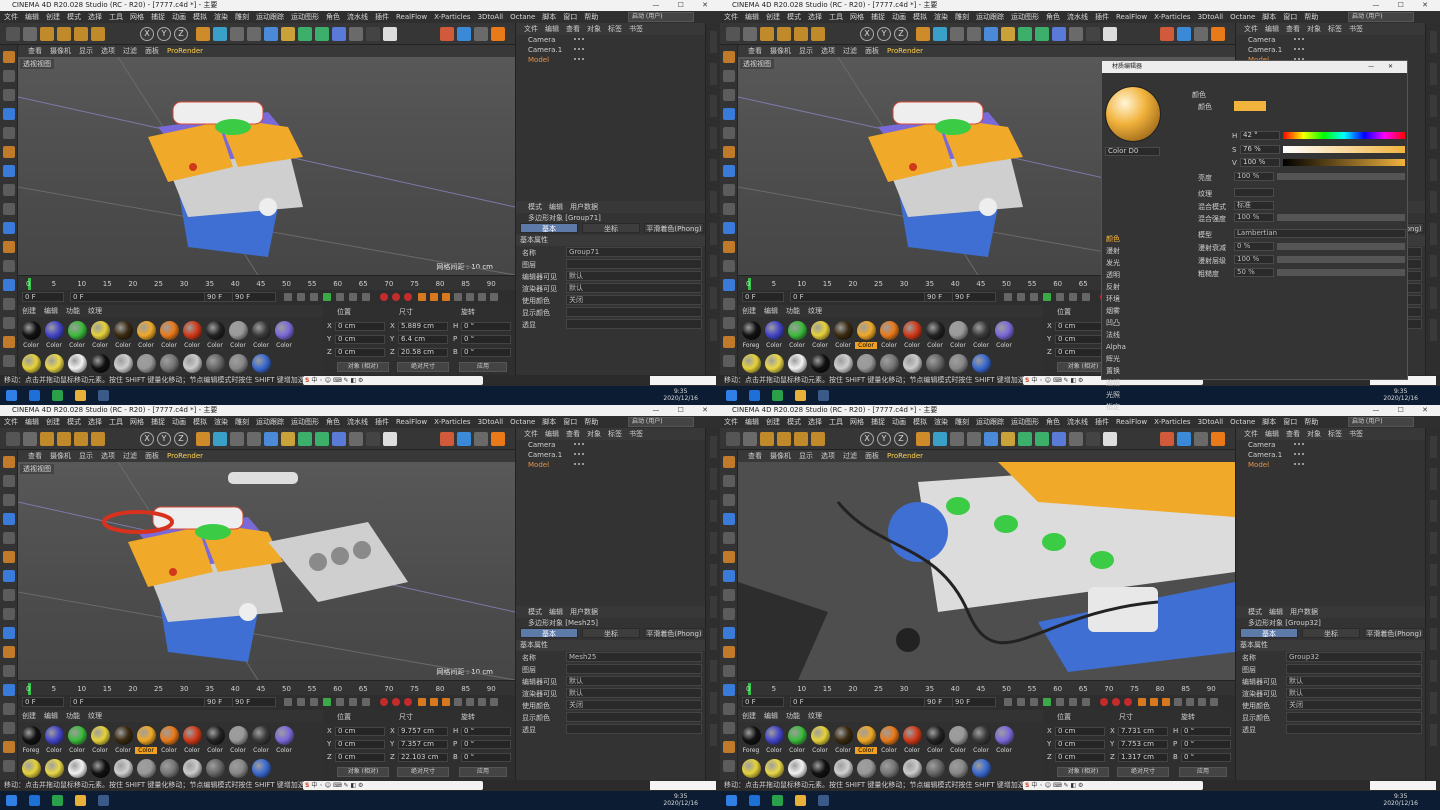 The height and width of the screenshot is (810, 1440). What do you see at coordinates (333, 17) in the screenshot?
I see `menu-item: 角色` at bounding box center [333, 17].